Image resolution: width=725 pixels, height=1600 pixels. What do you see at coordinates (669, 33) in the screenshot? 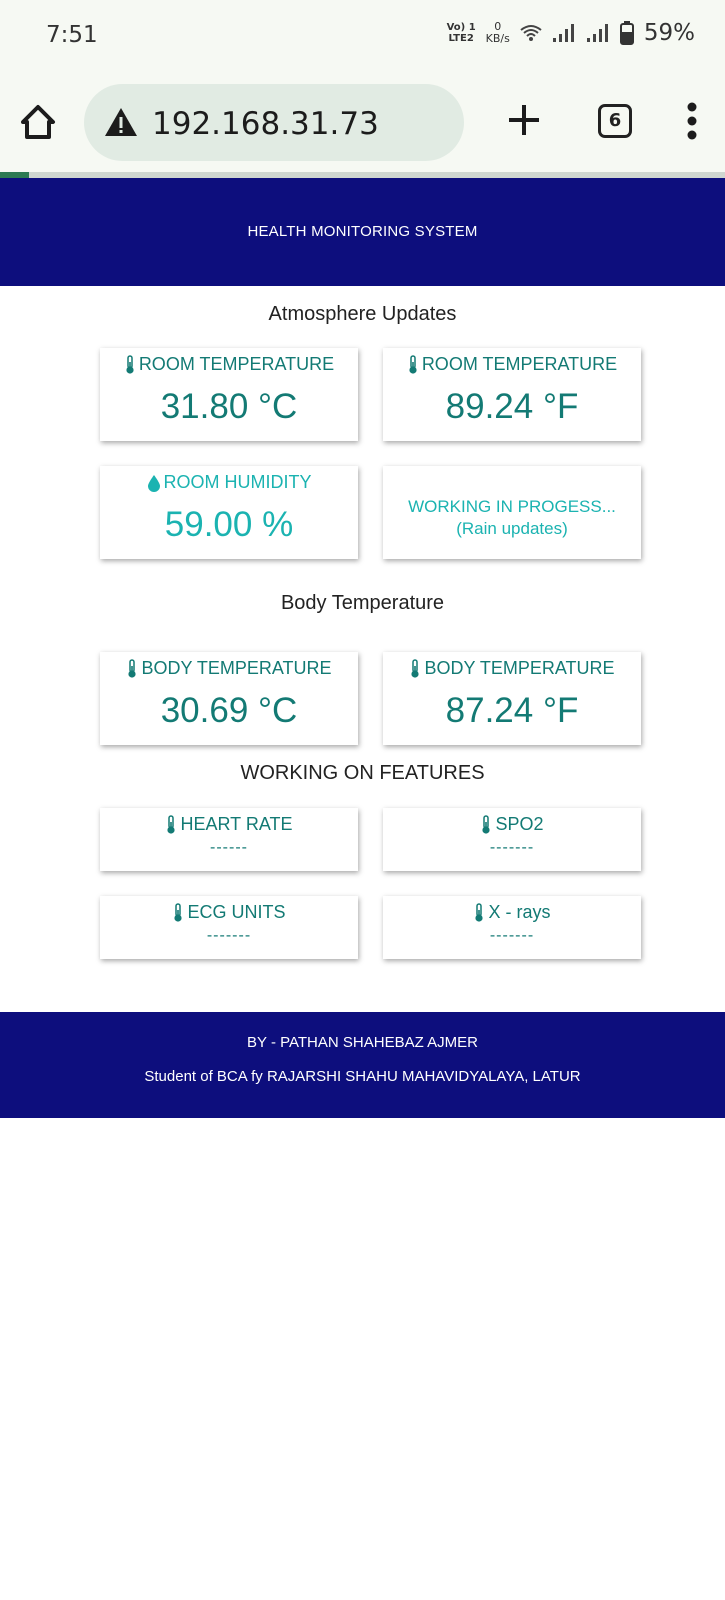
I see `battery-percent: 59%` at bounding box center [669, 33].